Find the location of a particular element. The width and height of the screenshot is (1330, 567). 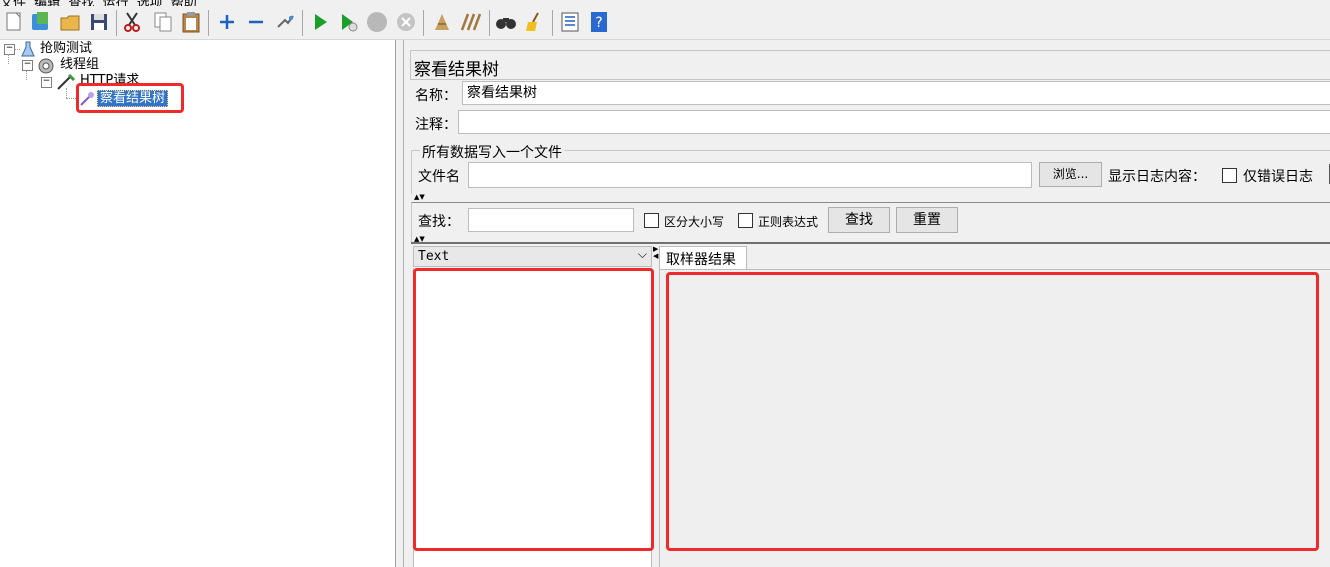

regex-checkbox is located at coordinates (745, 220).